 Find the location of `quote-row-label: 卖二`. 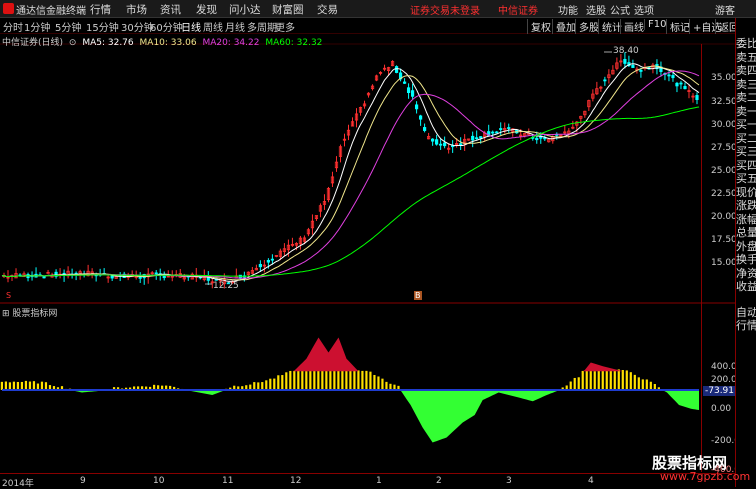

quote-row-label: 卖二 is located at coordinates (746, 97).